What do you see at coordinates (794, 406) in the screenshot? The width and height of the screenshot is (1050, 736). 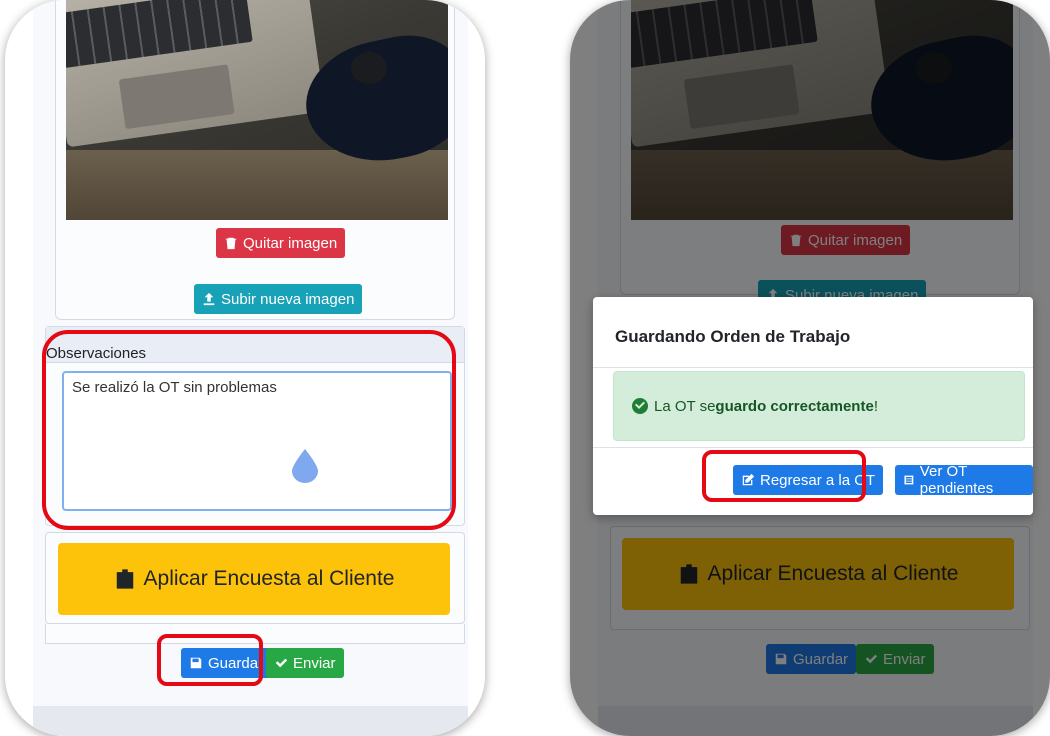 I see `alert-bold: guardo correctamente` at bounding box center [794, 406].